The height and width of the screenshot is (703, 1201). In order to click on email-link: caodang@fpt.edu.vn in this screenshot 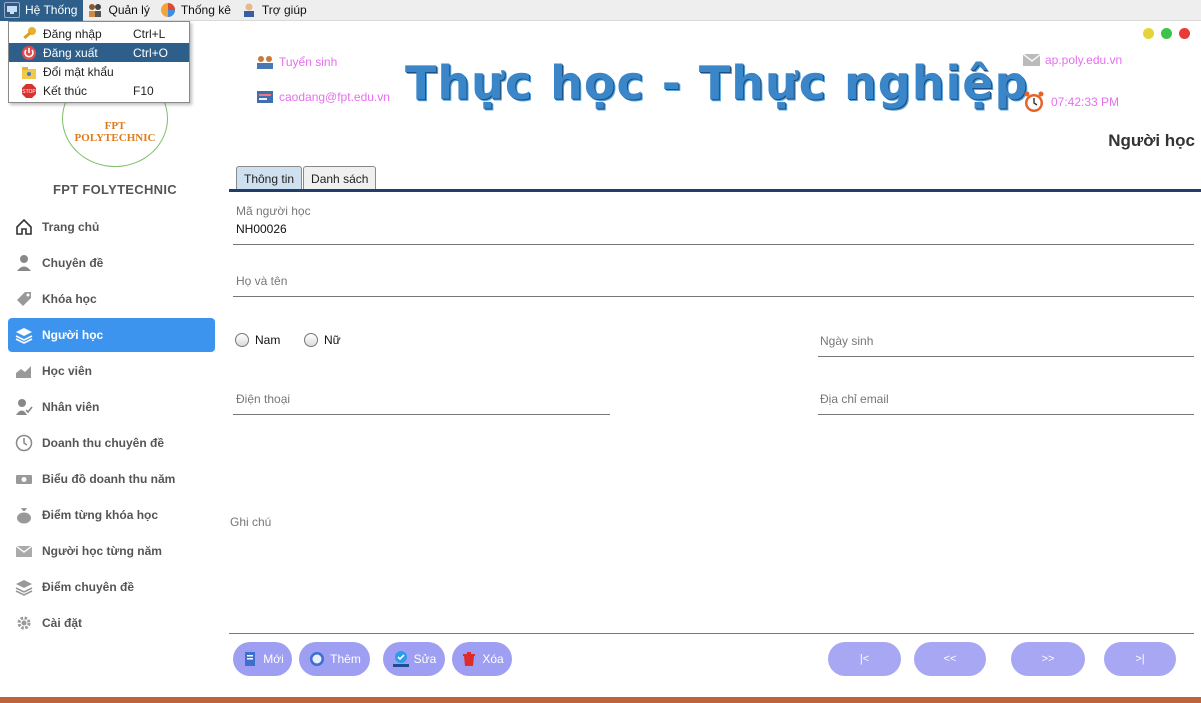, I will do `click(323, 97)`.